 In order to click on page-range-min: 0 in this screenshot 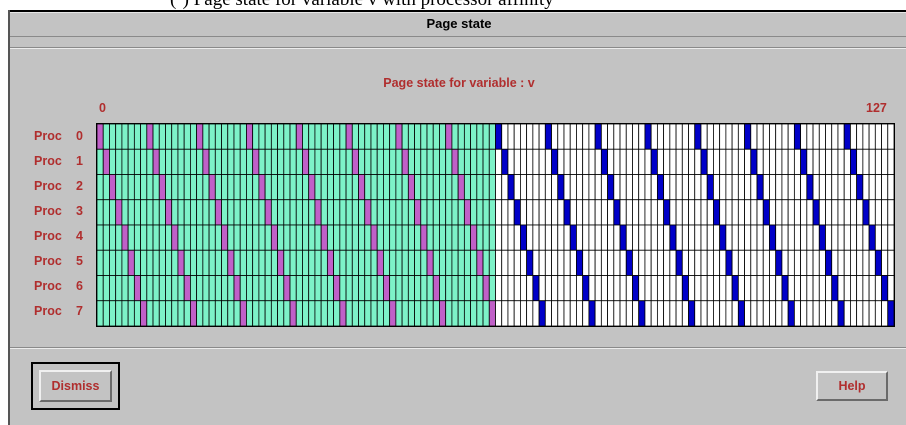, I will do `click(102, 108)`.